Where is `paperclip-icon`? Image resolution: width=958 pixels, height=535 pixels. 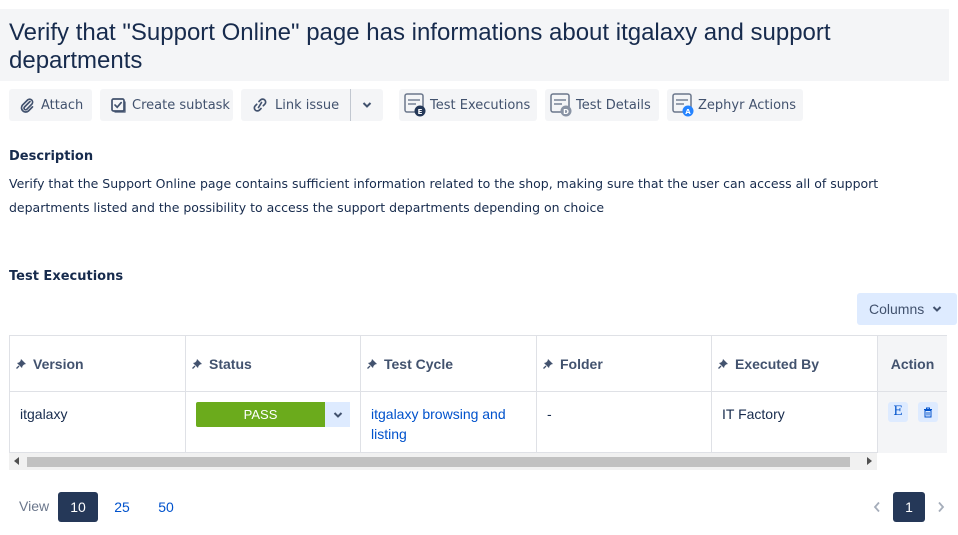 paperclip-icon is located at coordinates (27, 105).